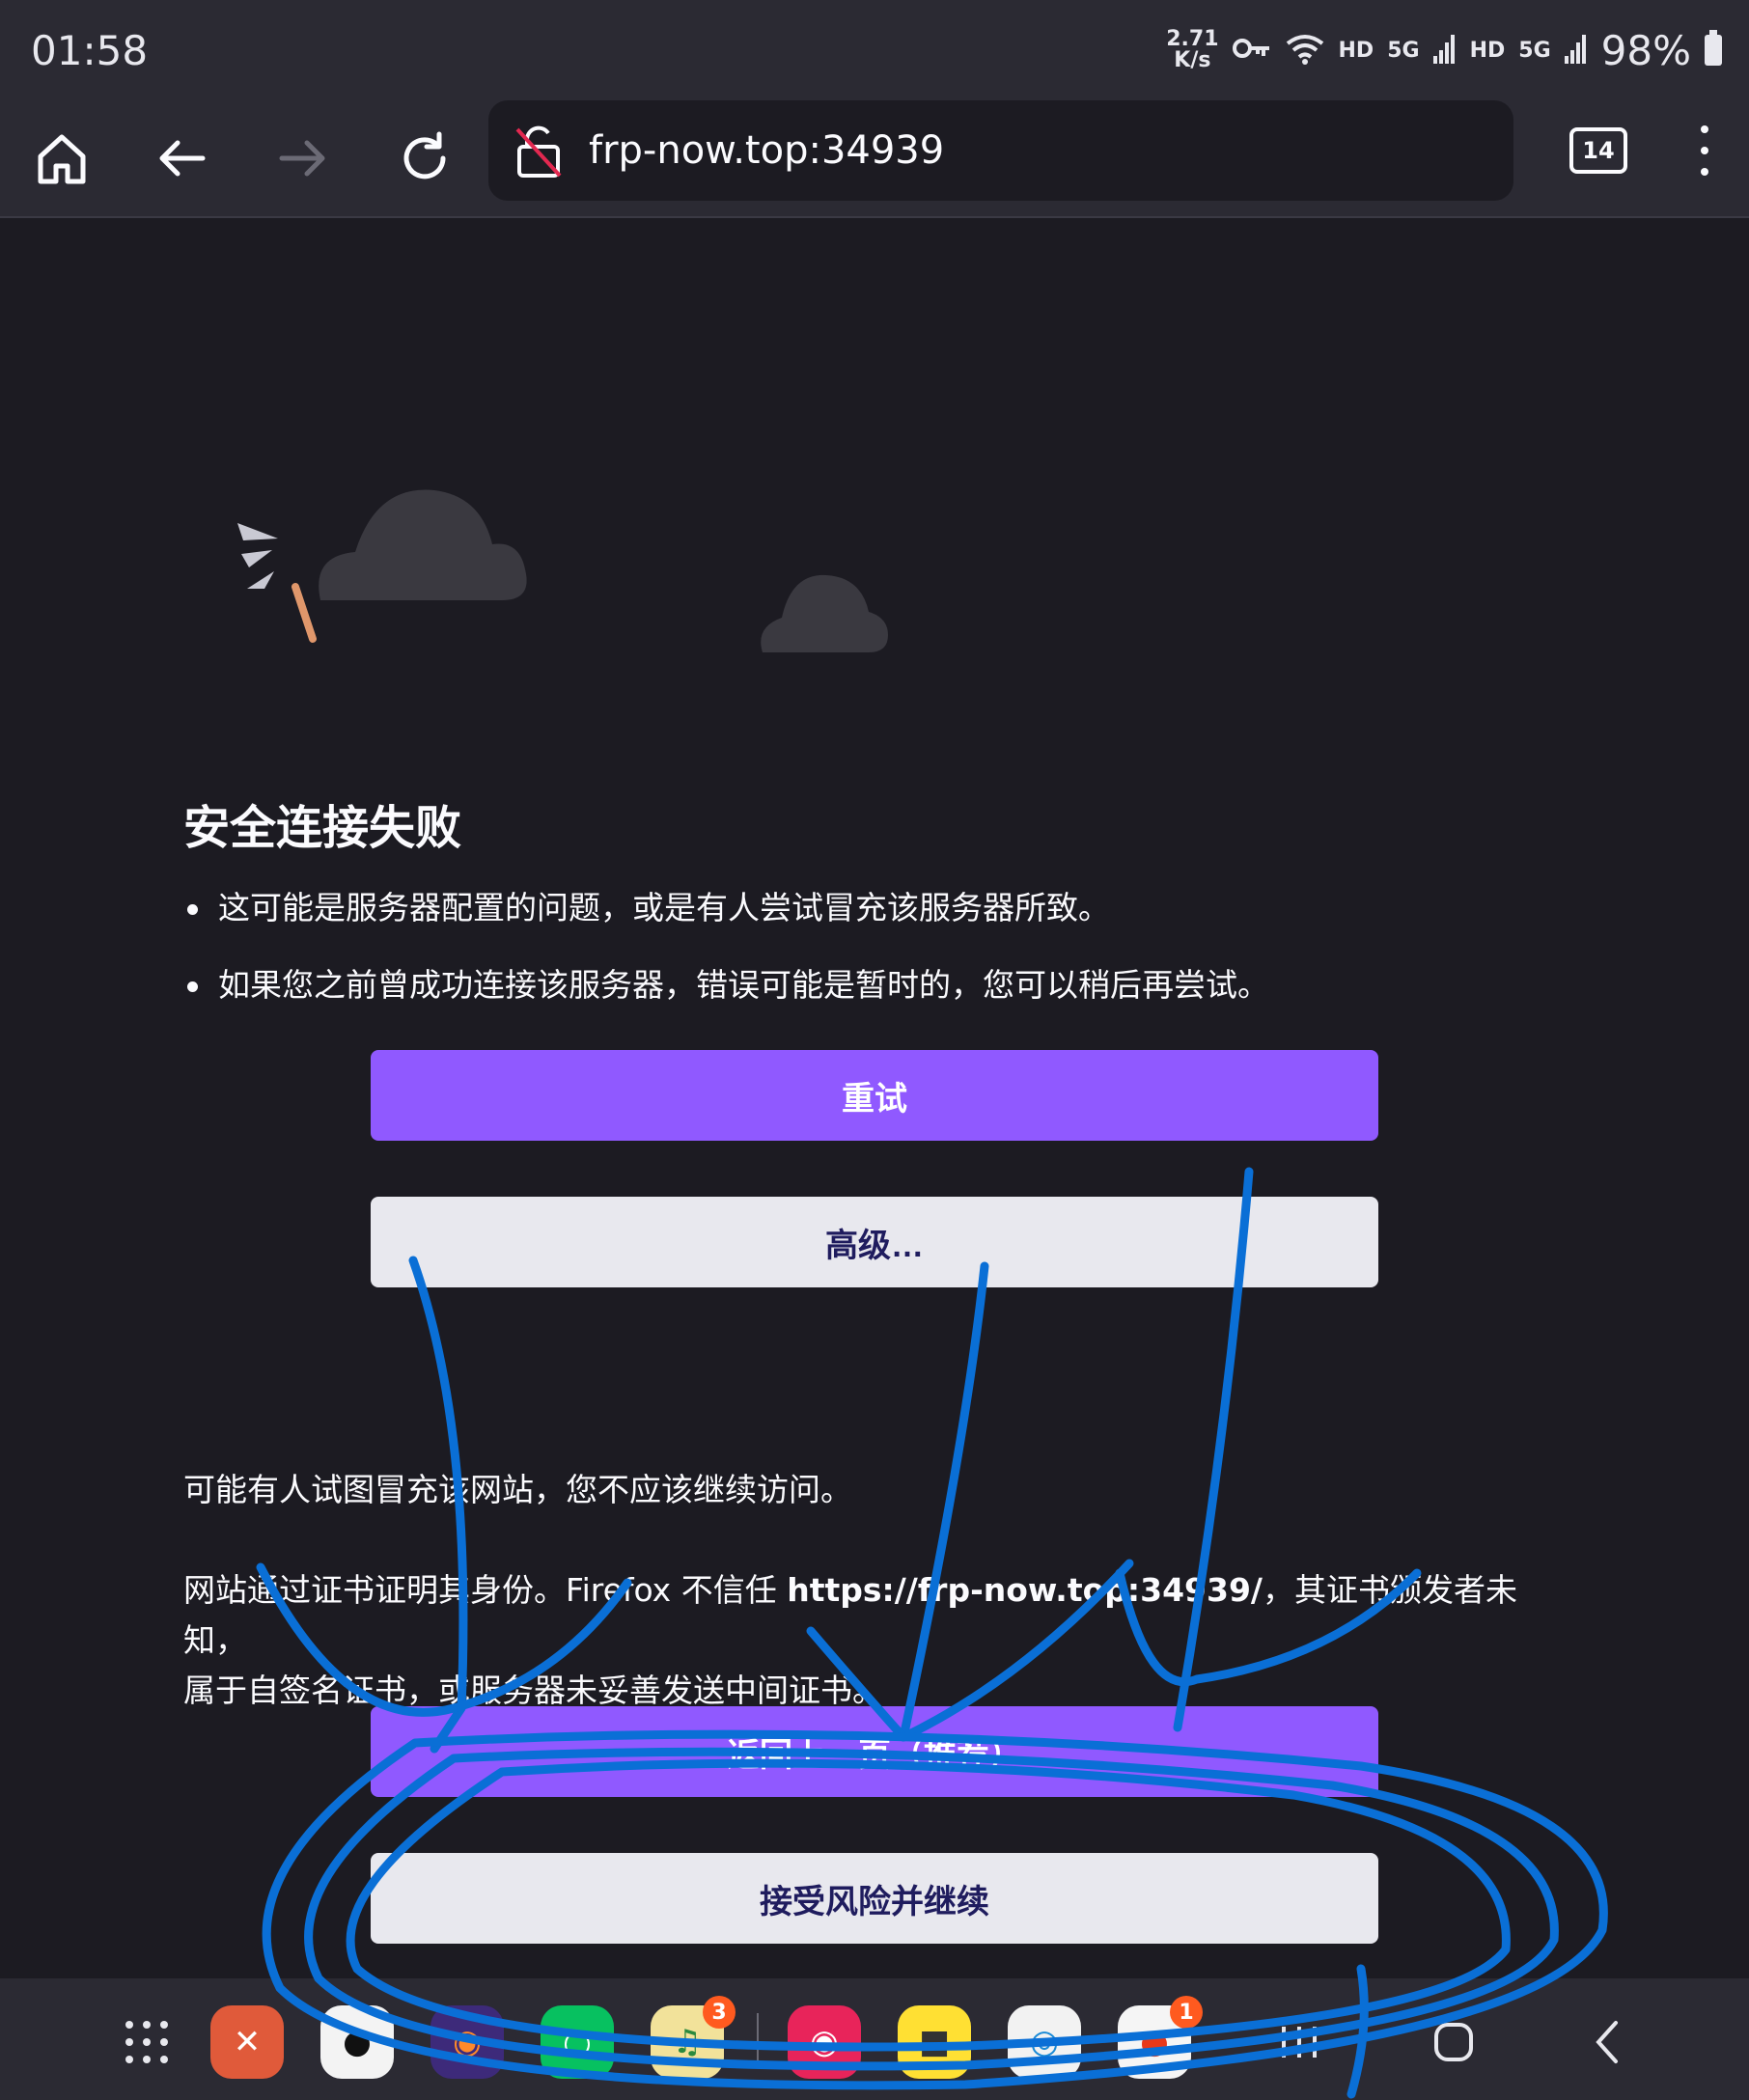 The image size is (1749, 2100). I want to click on home-icon, so click(62, 159).